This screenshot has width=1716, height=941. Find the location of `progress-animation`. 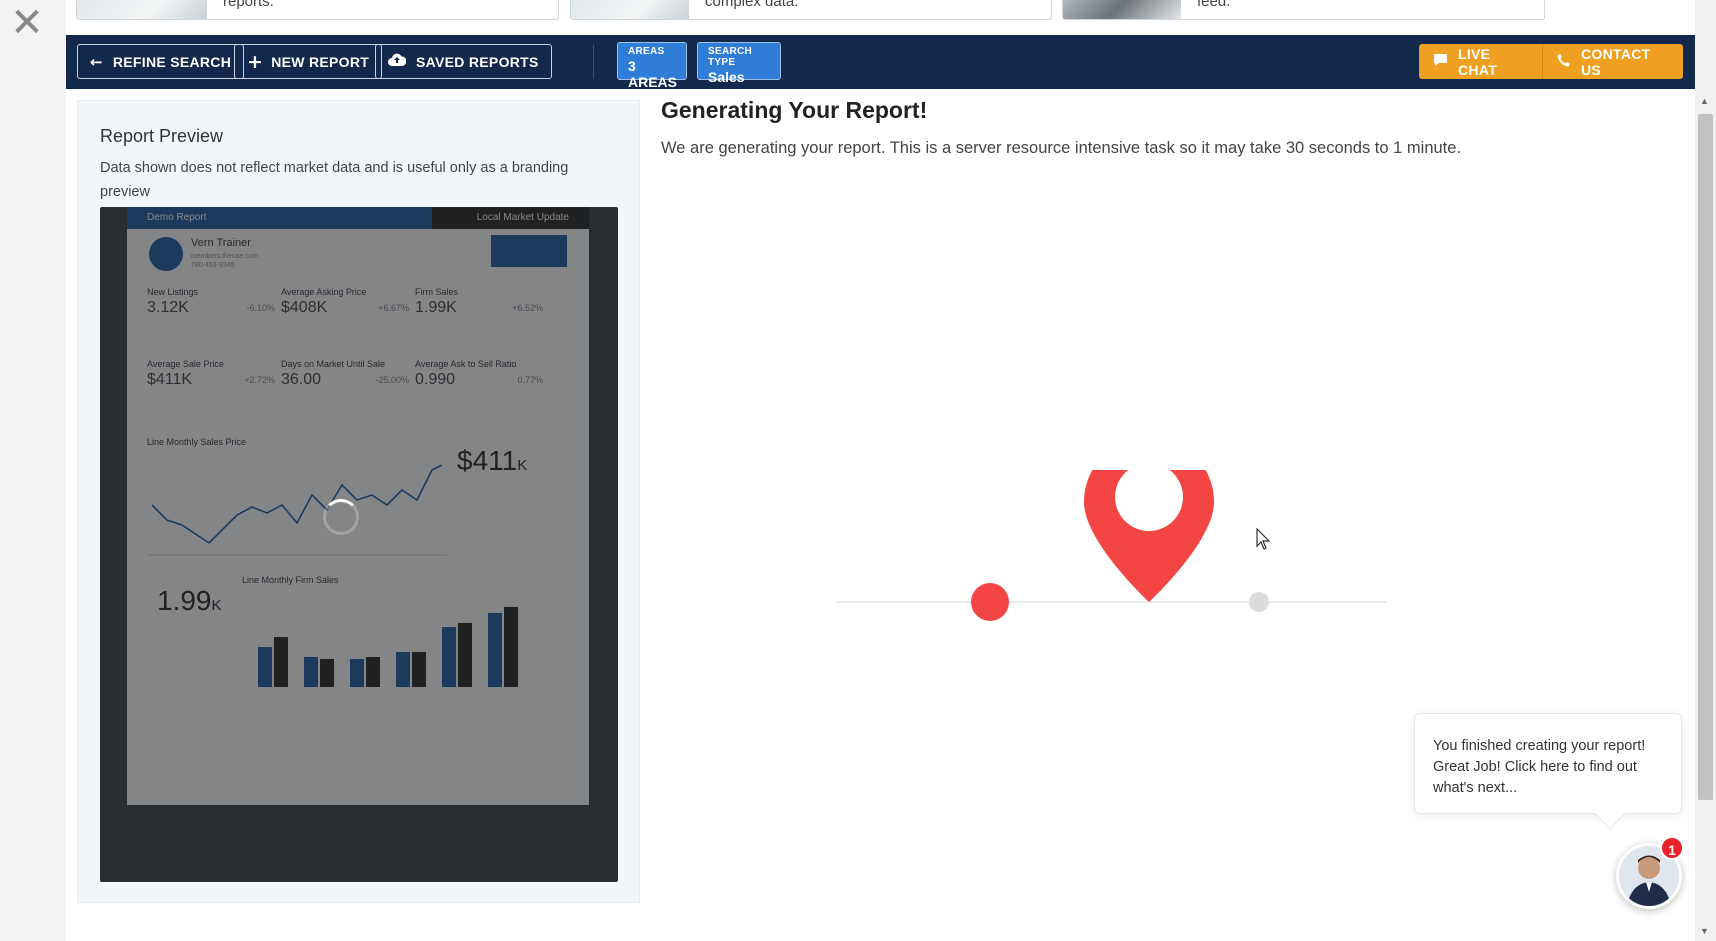

progress-animation is located at coordinates (1111, 545).